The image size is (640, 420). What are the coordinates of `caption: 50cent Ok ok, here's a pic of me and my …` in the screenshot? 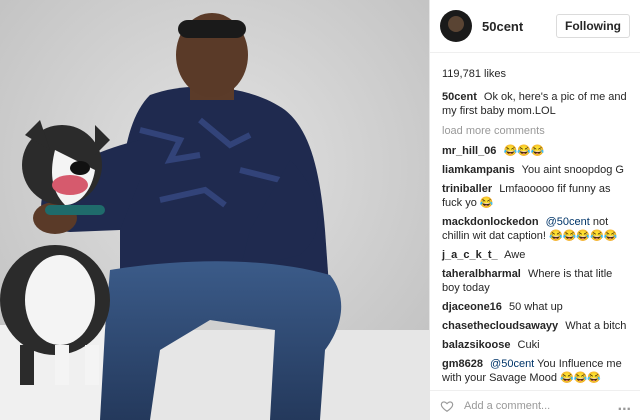 It's located at (535, 104).